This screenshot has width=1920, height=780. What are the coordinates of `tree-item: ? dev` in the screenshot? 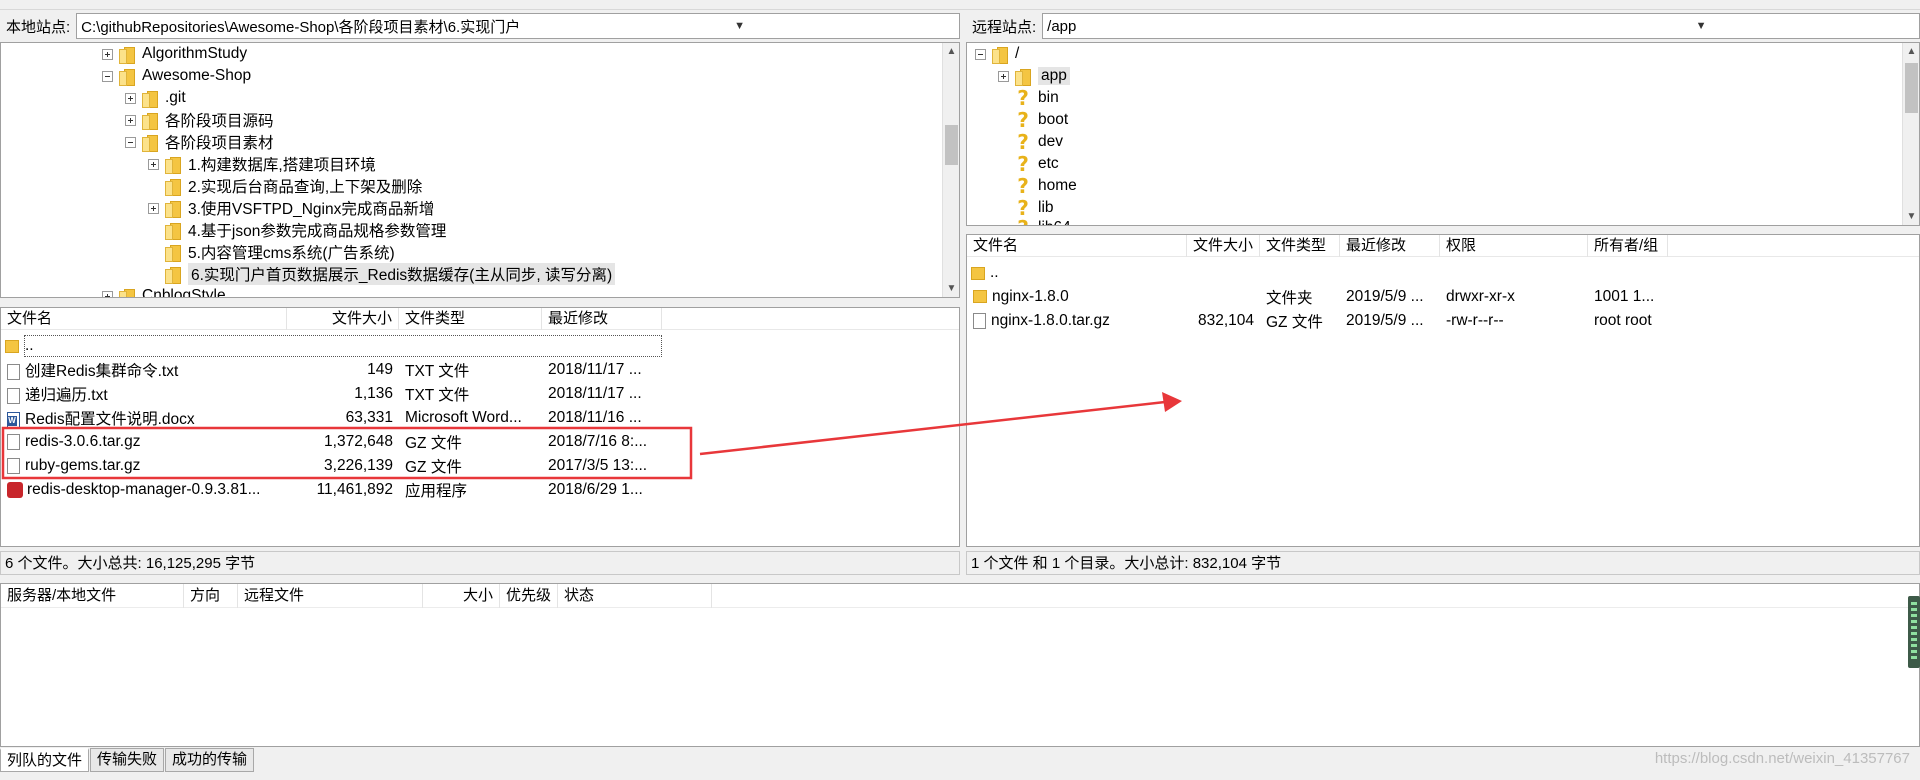 It's located at (1030, 142).